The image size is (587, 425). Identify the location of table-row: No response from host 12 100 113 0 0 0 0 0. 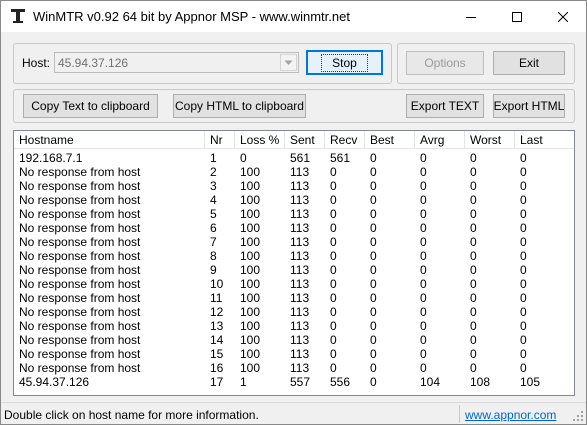
(294, 312).